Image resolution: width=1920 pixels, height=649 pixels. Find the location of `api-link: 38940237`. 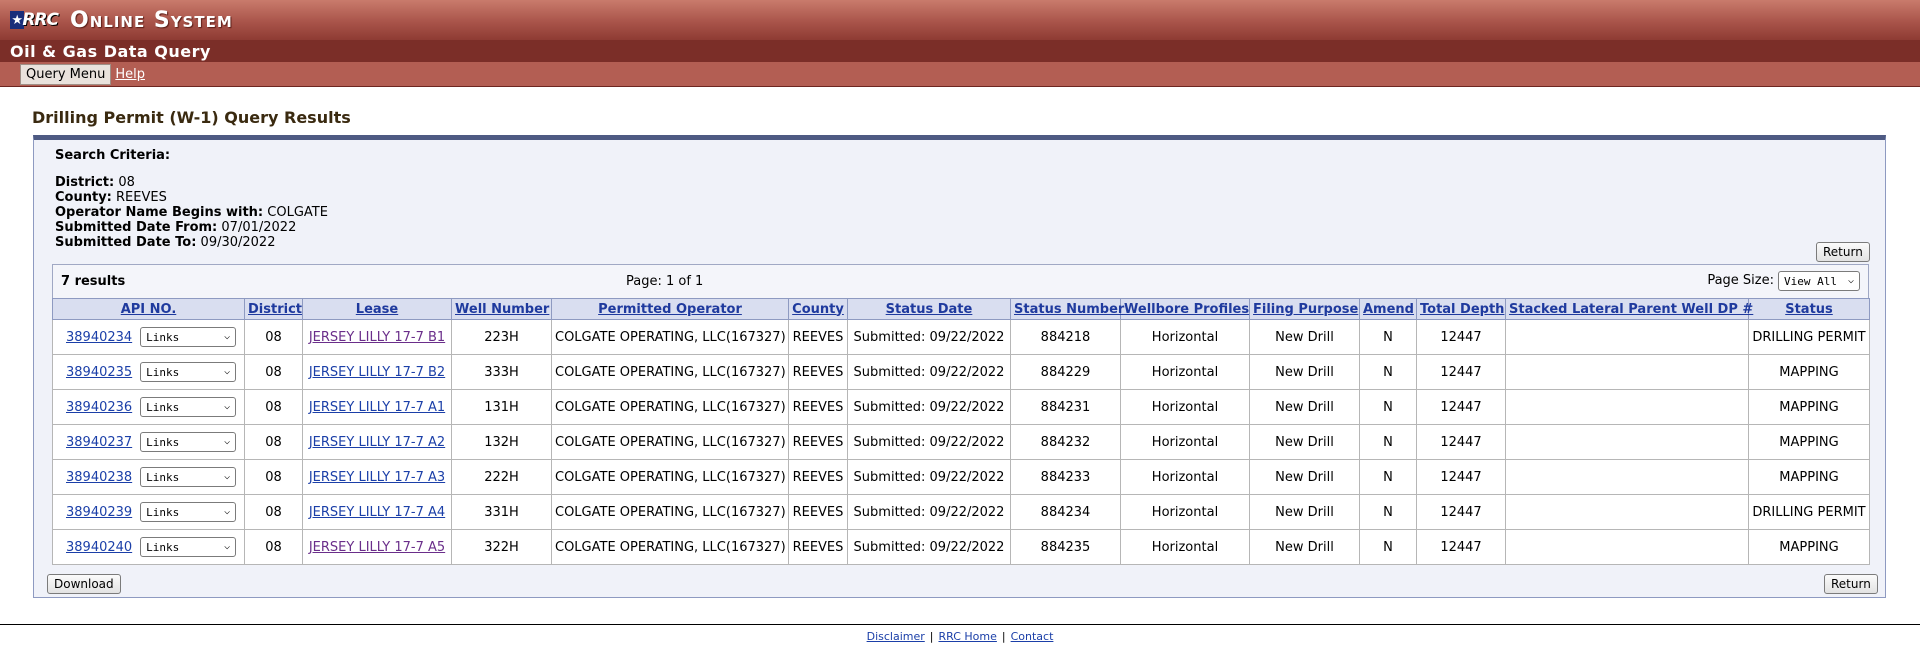

api-link: 38940237 is located at coordinates (99, 442).